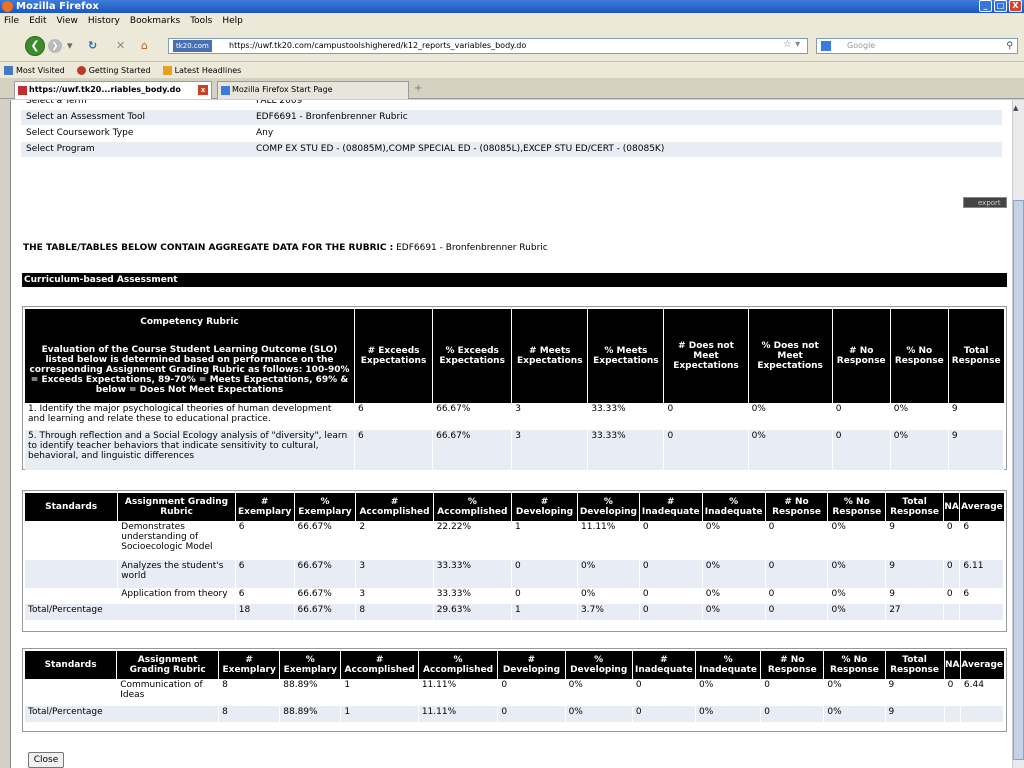 Image resolution: width=1024 pixels, height=768 pixels. What do you see at coordinates (113, 90) in the screenshot?
I see `tab-report: https://uwf.tk20...riables_body.do x` at bounding box center [113, 90].